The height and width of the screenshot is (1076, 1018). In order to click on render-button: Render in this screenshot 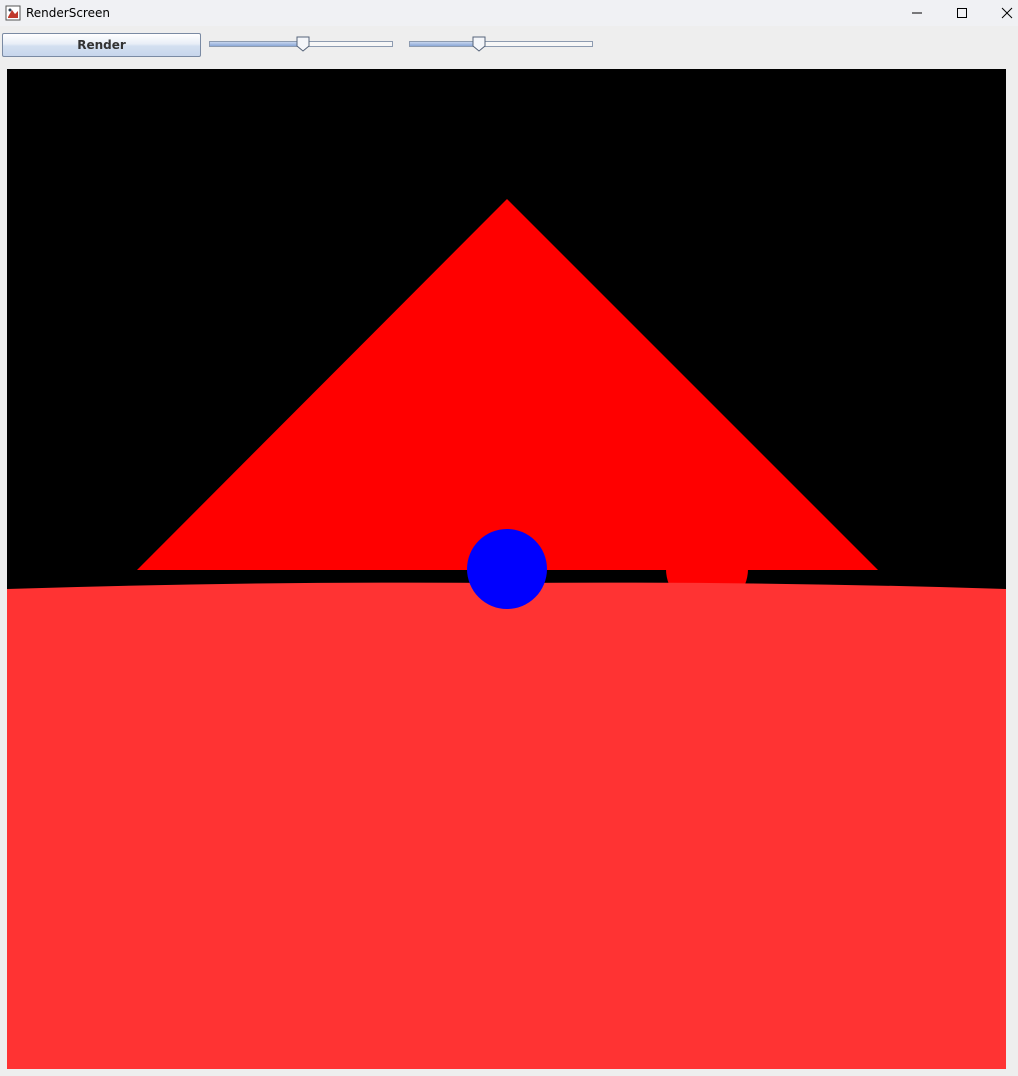, I will do `click(101, 45)`.